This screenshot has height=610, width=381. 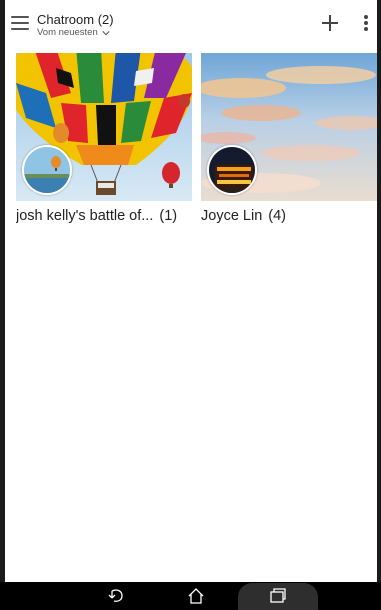 I want to click on title-block: Chatroom (2) Vom neuesten, so click(x=75, y=25).